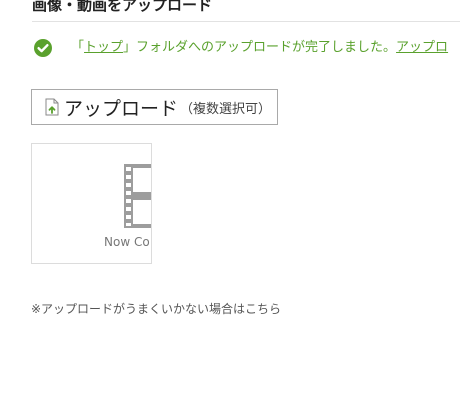  I want to click on file-upload-icon, so click(52, 107).